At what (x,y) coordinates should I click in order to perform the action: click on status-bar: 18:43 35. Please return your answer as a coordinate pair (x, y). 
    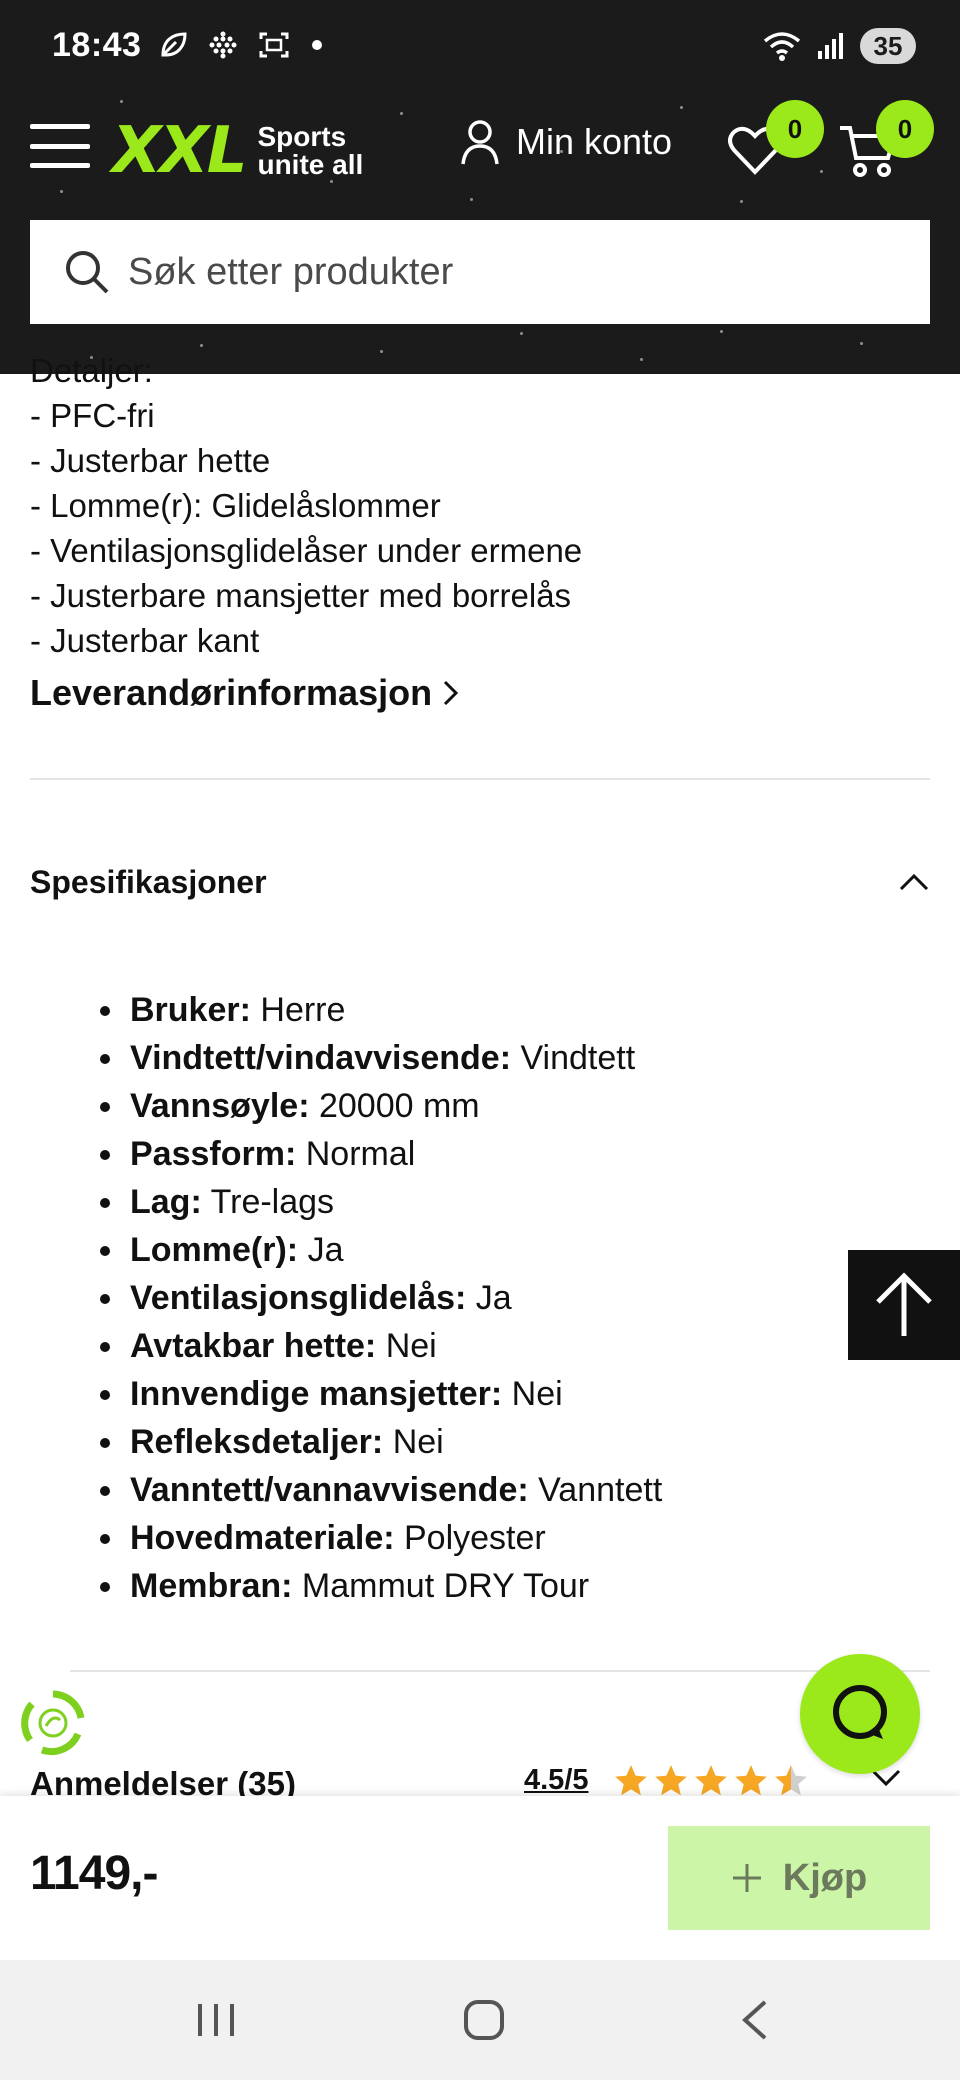
    Looking at the image, I should click on (480, 40).